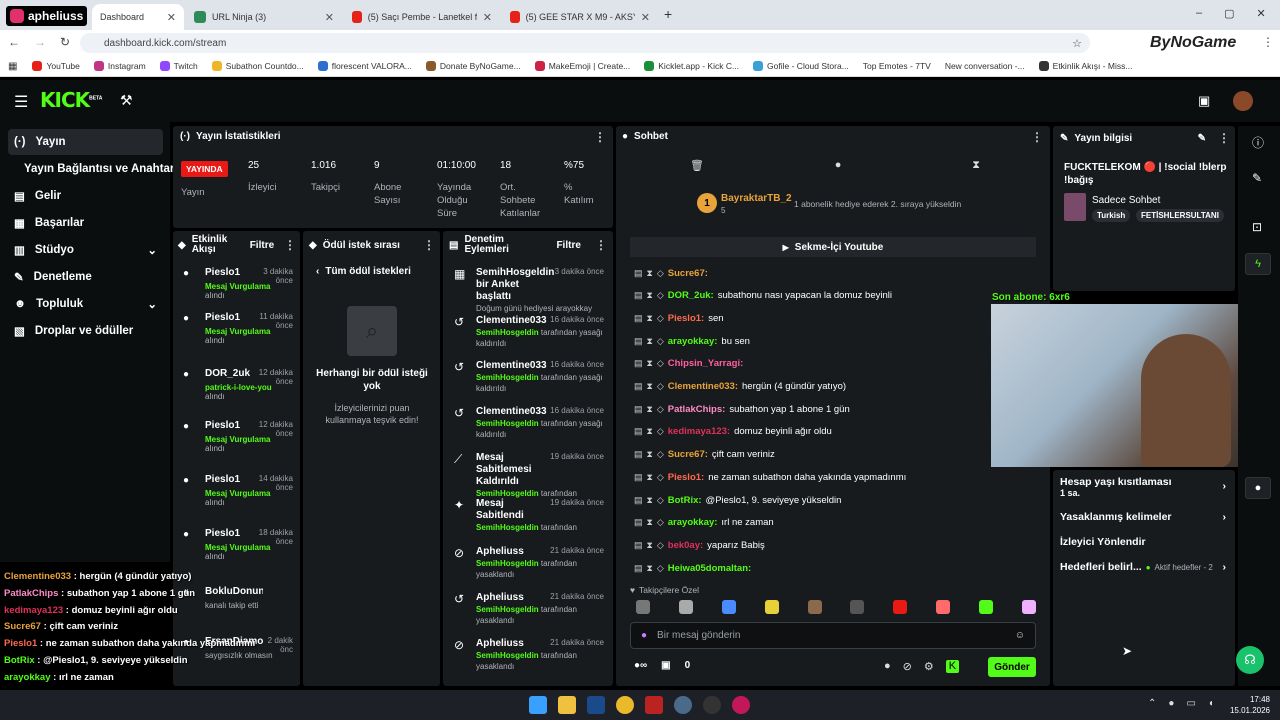 The image size is (1280, 720). I want to click on sidebar-item-yayin: (·) Yayın, so click(85, 142).